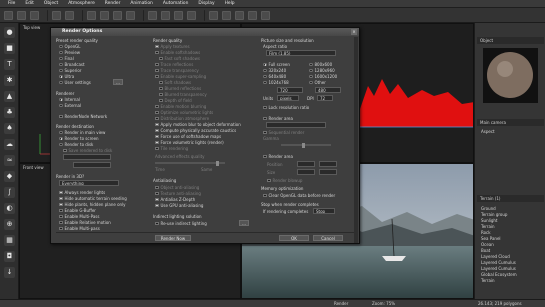 The height and width of the screenshot is (307, 545). I want to click on force-softshadow-maps-check: Force use of softshadow maps, so click(188, 136).